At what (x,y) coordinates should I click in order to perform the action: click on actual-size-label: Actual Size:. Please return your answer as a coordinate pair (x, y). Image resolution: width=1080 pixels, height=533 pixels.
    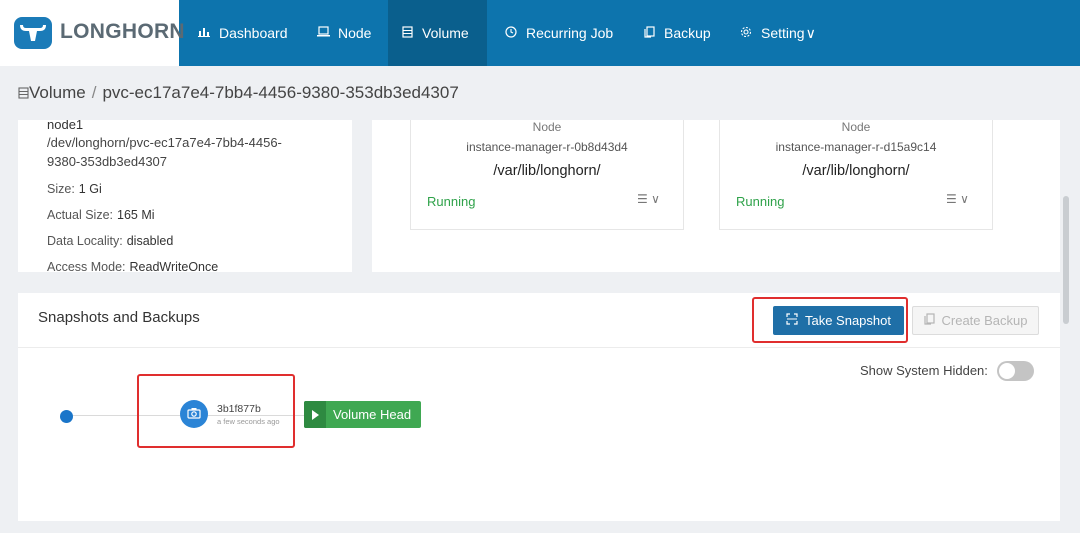
    Looking at the image, I should click on (80, 215).